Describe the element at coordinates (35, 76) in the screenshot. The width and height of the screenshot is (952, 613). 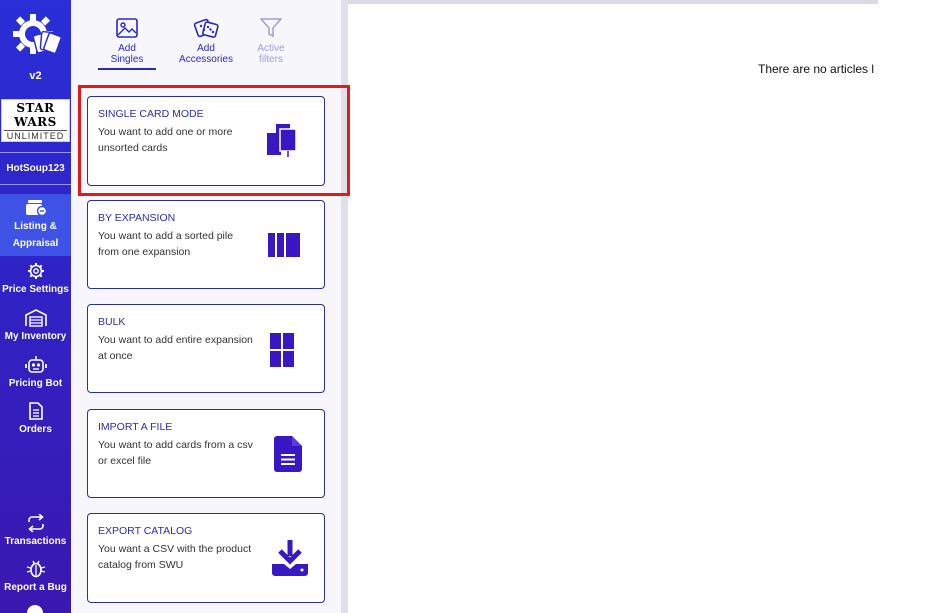
I see `app-version: v2` at that location.